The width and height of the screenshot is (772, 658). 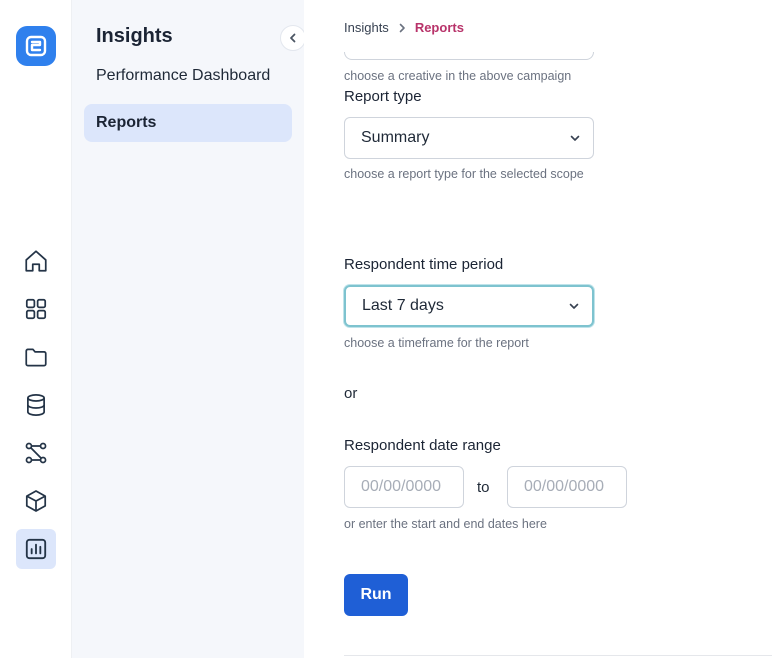 What do you see at coordinates (422, 445) in the screenshot?
I see `date-range-label: Respondent date range` at bounding box center [422, 445].